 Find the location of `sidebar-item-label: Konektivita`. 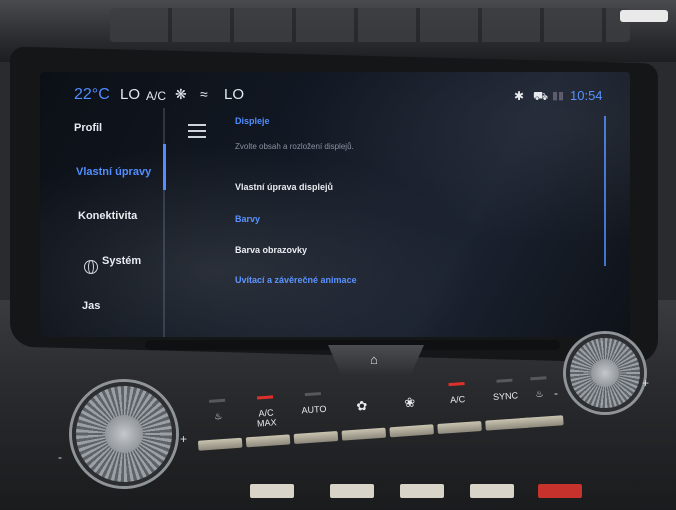

sidebar-item-label: Konektivita is located at coordinates (108, 216).